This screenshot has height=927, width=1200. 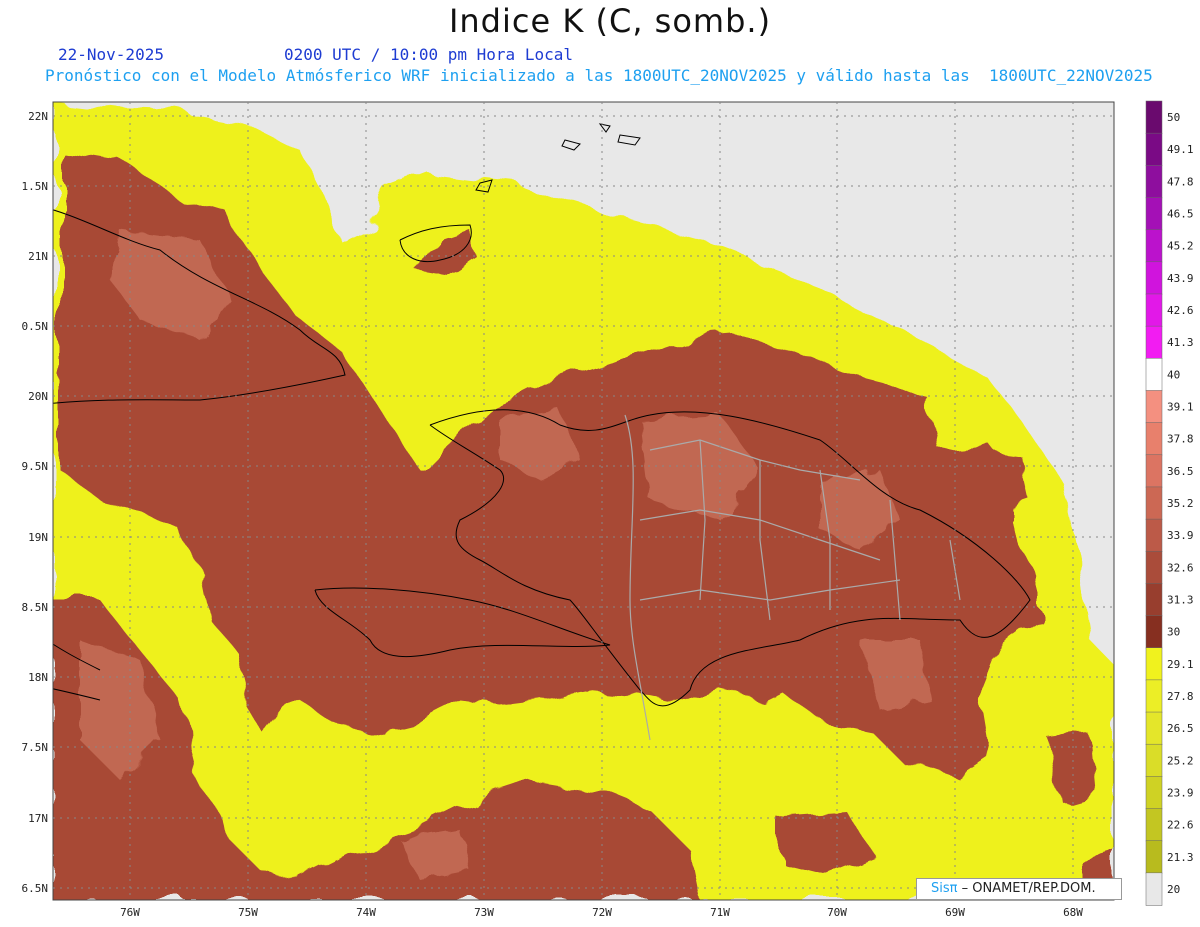 What do you see at coordinates (1180, 278) in the screenshot?
I see `colorbar-label: 43.9` at bounding box center [1180, 278].